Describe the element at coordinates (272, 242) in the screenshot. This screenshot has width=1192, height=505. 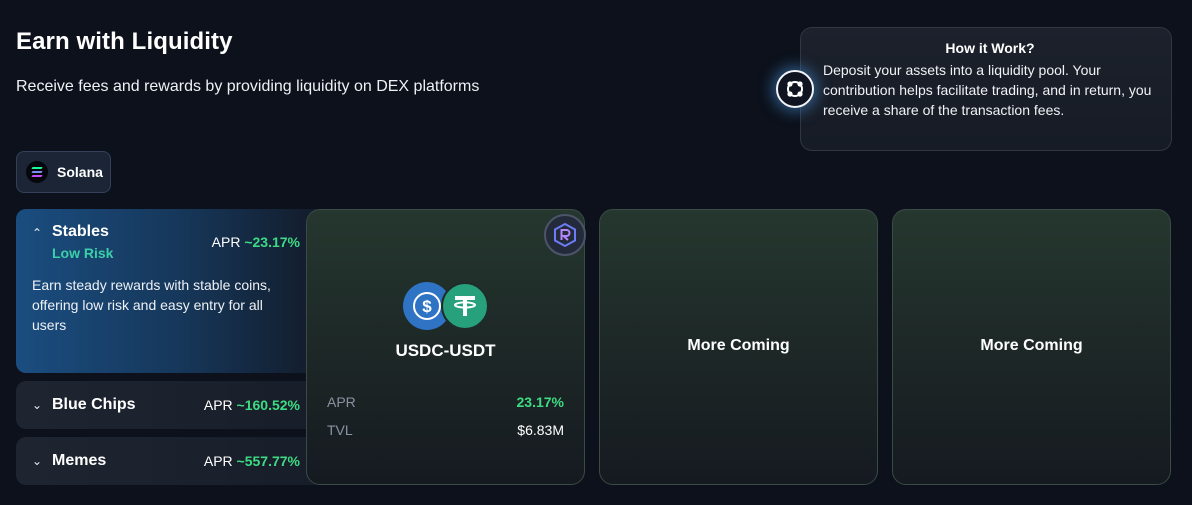
I see `apr-value: ~23.17%` at that location.